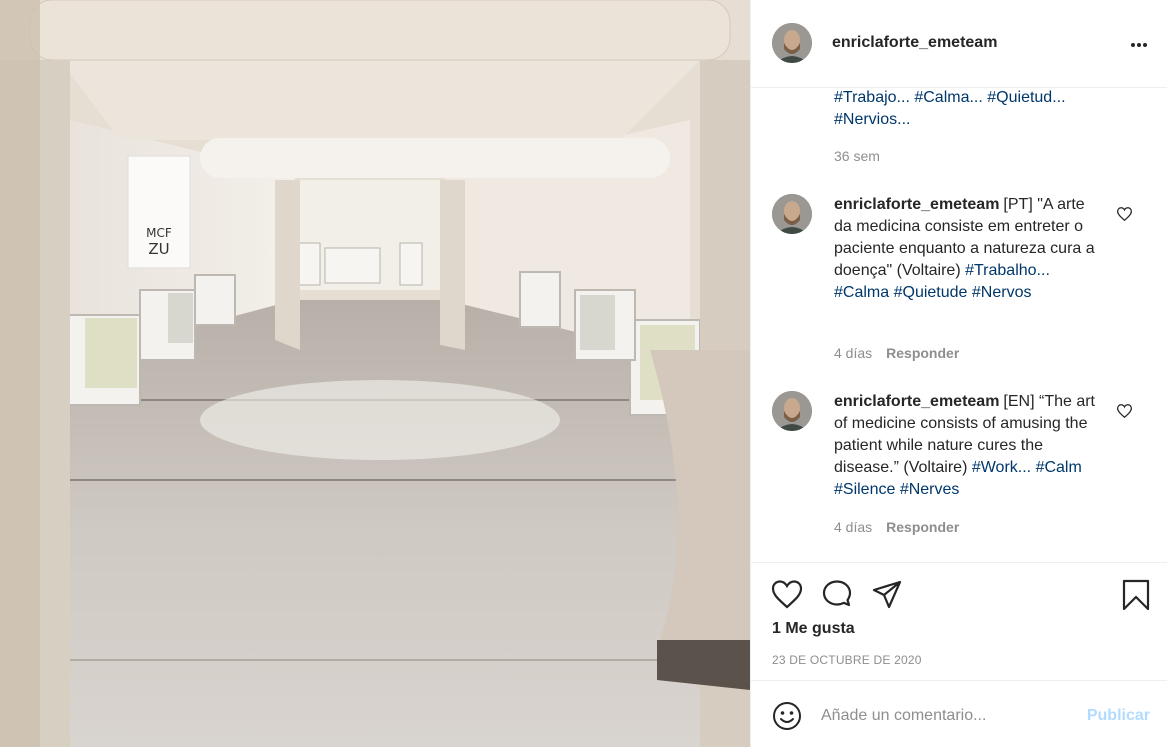 The image size is (1167, 747). What do you see at coordinates (959, 621) in the screenshot?
I see `post-actions: 1 Me gusta 23 DE OCTUBRE DE 2020` at bounding box center [959, 621].